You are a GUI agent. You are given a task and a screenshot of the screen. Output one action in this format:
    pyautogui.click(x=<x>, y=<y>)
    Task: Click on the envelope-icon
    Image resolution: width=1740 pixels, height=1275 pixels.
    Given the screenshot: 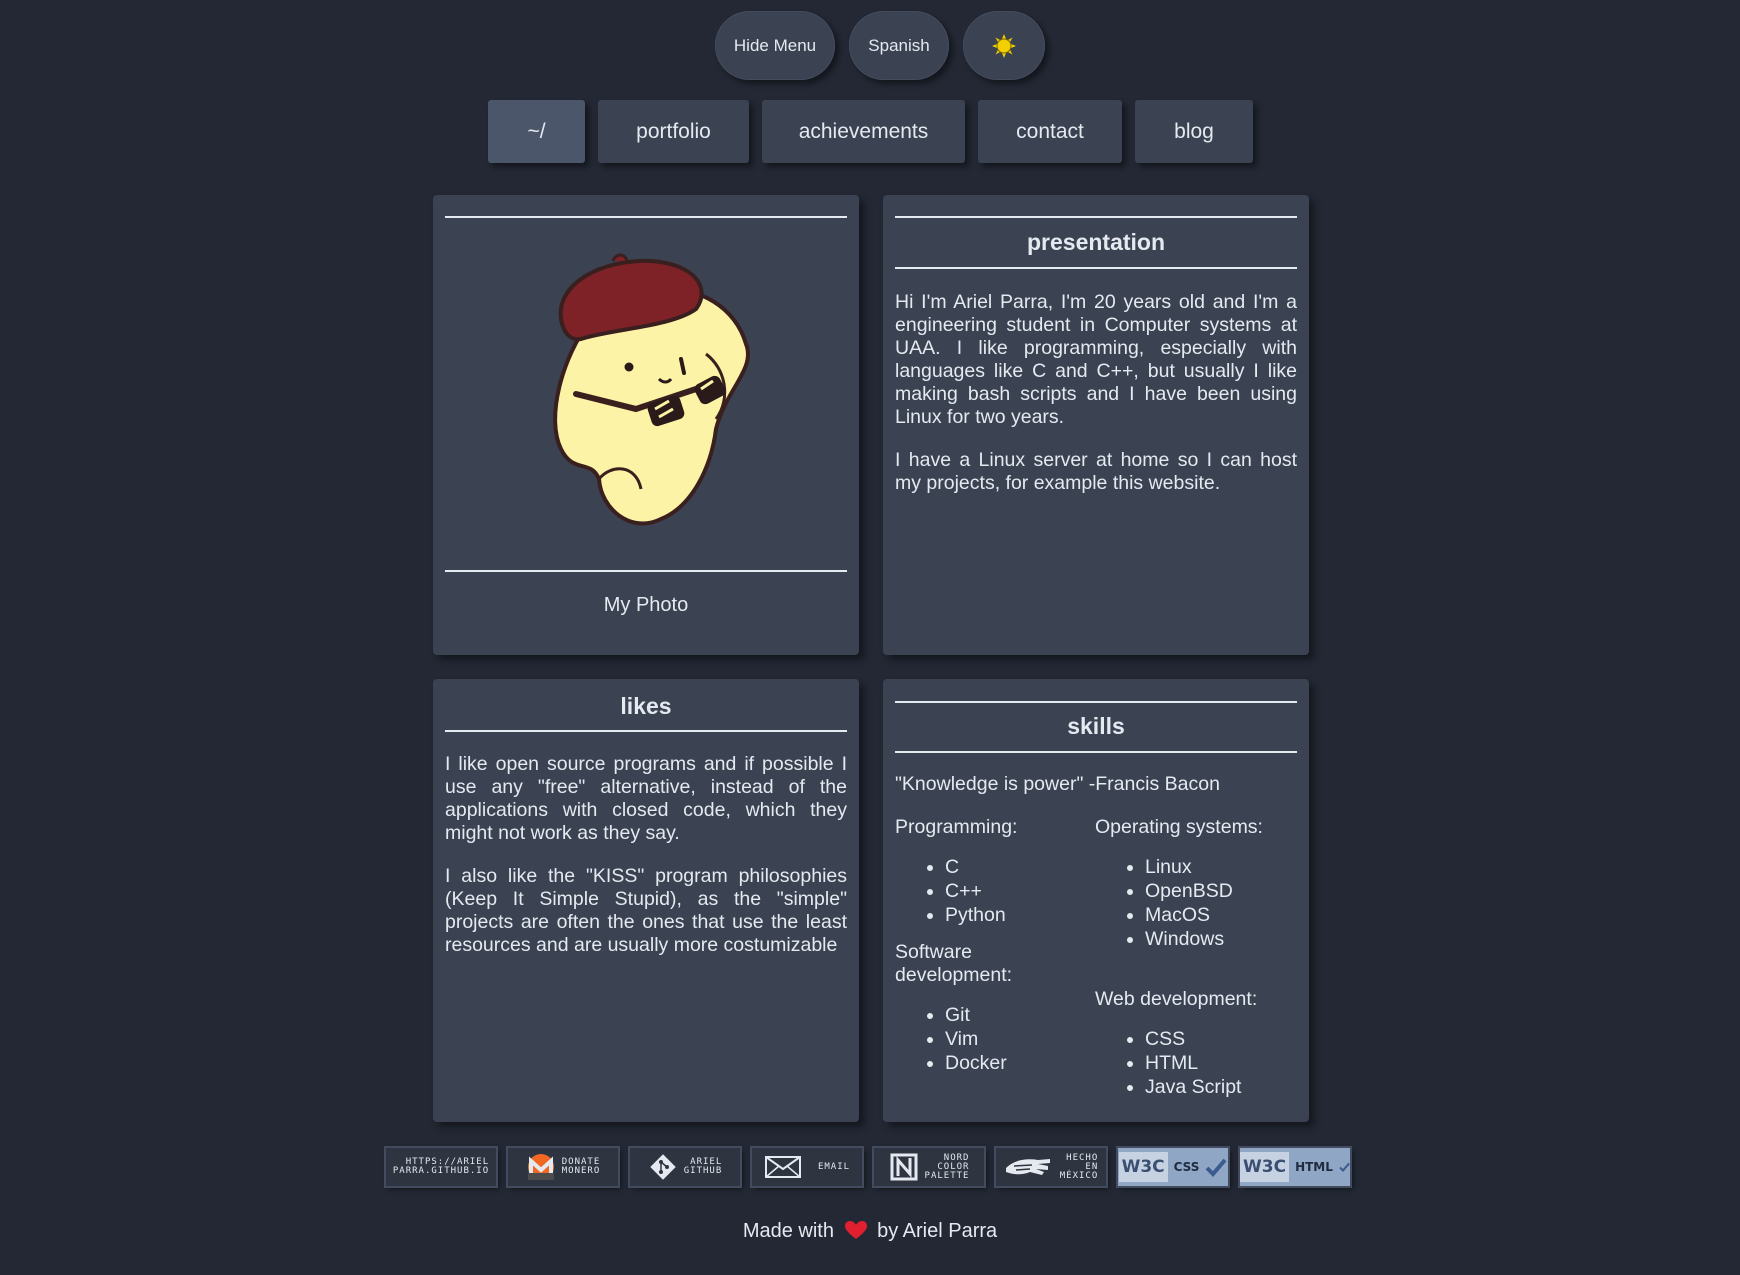 What is the action you would take?
    pyautogui.click(x=782, y=1167)
    